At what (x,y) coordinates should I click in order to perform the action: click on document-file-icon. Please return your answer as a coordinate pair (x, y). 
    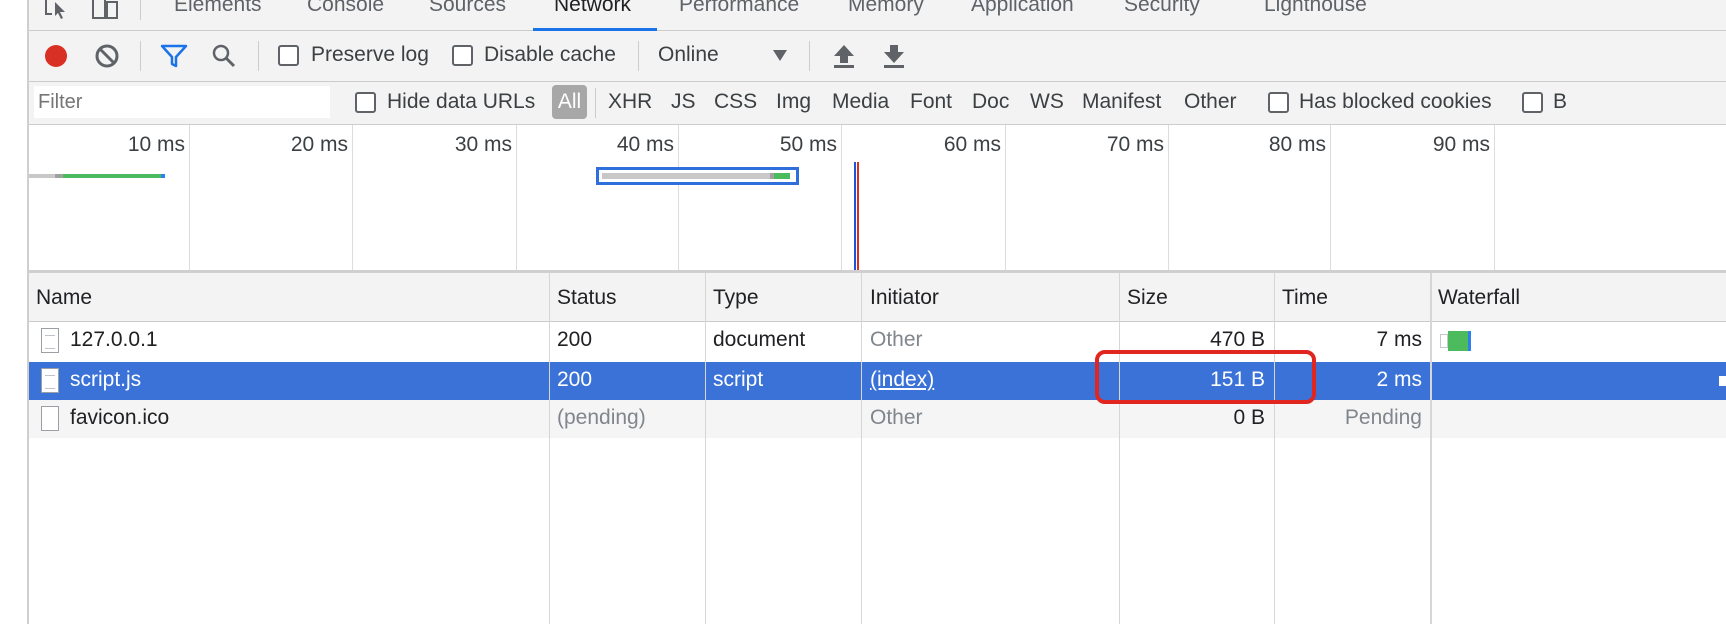
    Looking at the image, I should click on (50, 340).